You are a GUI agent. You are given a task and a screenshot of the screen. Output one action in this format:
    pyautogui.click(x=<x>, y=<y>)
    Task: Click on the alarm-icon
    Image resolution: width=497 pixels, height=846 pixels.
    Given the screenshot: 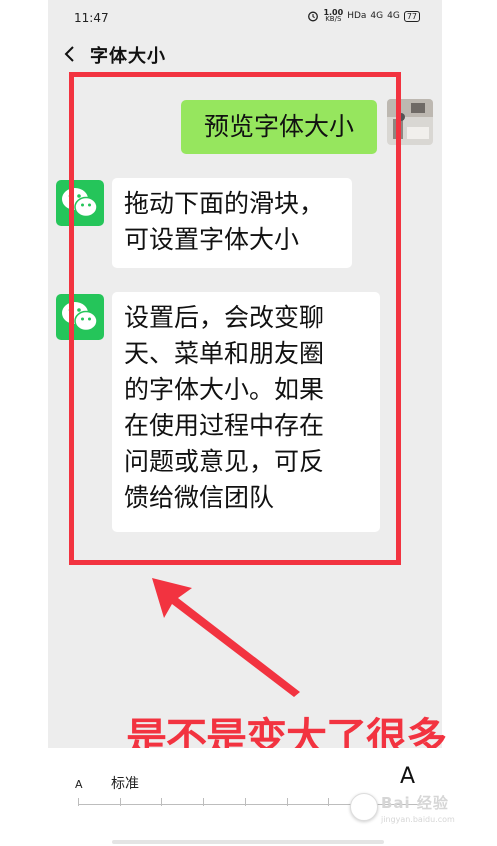 What is the action you would take?
    pyautogui.click(x=313, y=16)
    